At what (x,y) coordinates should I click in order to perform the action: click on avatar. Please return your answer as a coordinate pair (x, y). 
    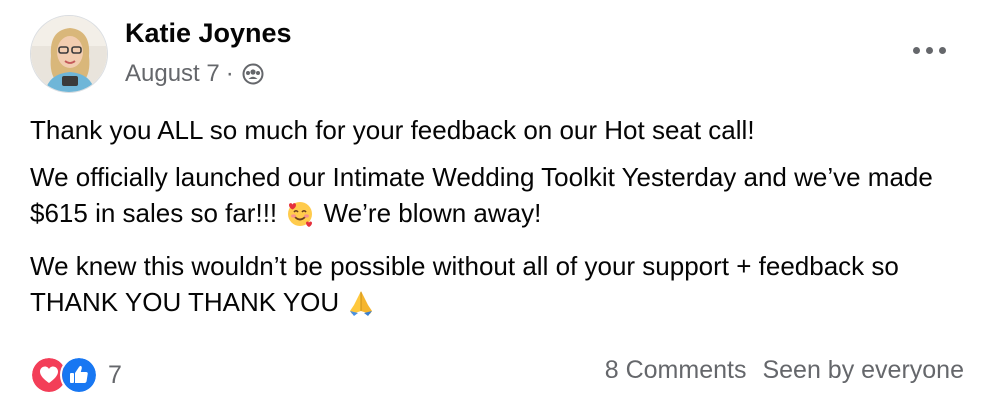
    Looking at the image, I should click on (69, 54).